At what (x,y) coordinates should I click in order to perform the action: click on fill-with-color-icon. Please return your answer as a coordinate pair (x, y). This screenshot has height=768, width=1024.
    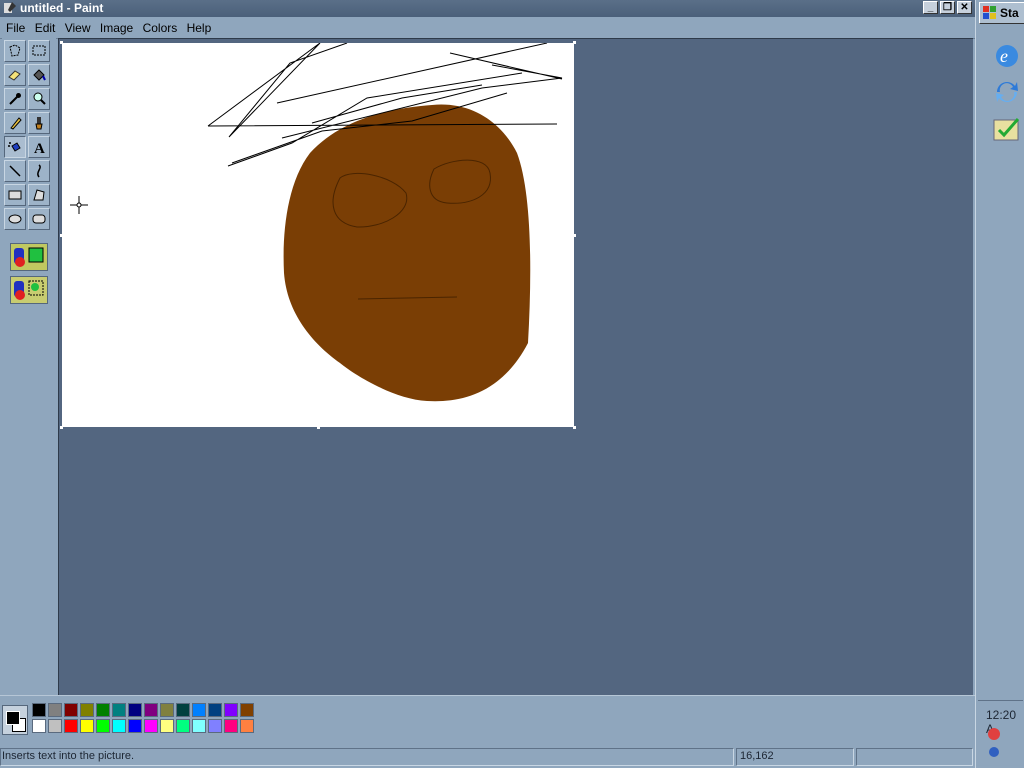
    Looking at the image, I should click on (39, 75).